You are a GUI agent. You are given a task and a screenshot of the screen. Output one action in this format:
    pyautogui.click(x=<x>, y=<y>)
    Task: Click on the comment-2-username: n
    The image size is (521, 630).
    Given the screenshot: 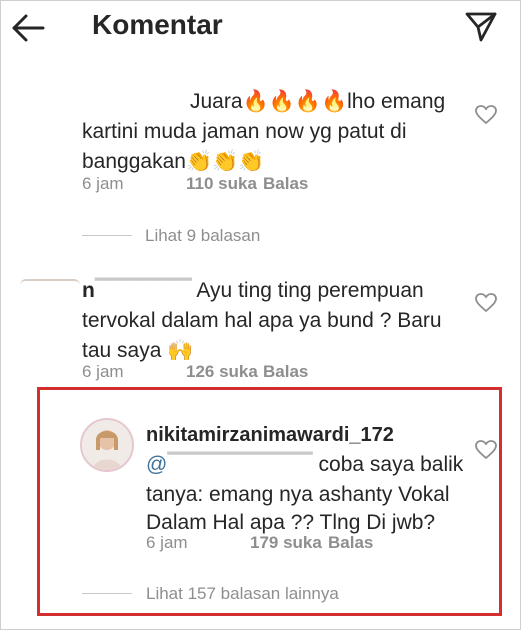 What is the action you would take?
    pyautogui.click(x=88, y=290)
    